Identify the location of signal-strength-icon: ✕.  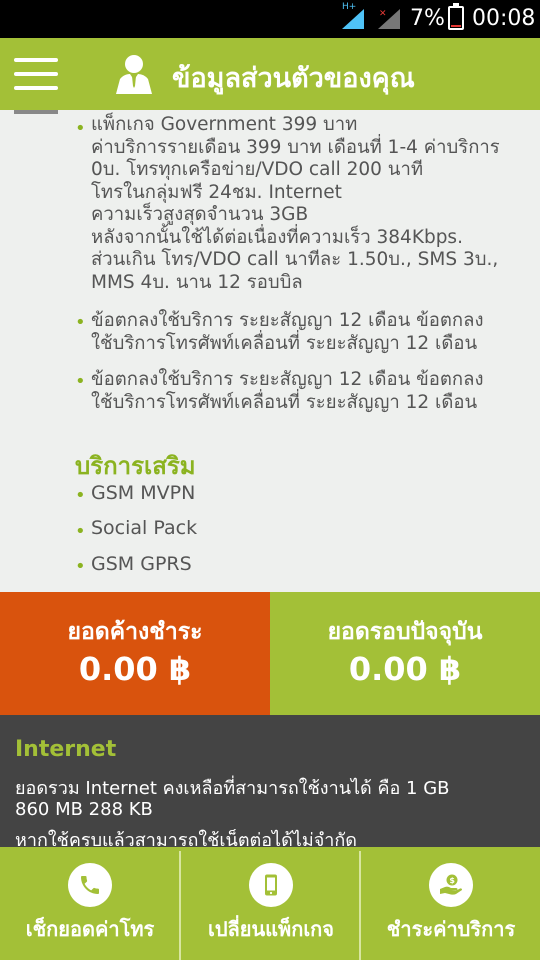
(389, 19).